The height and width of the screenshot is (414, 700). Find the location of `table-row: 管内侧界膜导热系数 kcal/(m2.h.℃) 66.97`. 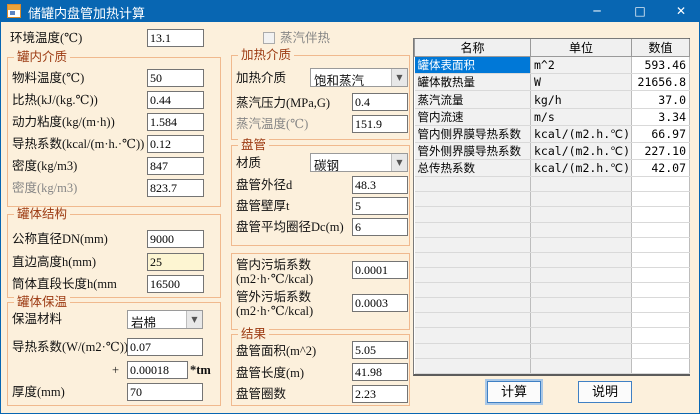

table-row: 管内侧界膜导热系数 kcal/(m2.h.℃) 66.97 is located at coordinates (552, 134).